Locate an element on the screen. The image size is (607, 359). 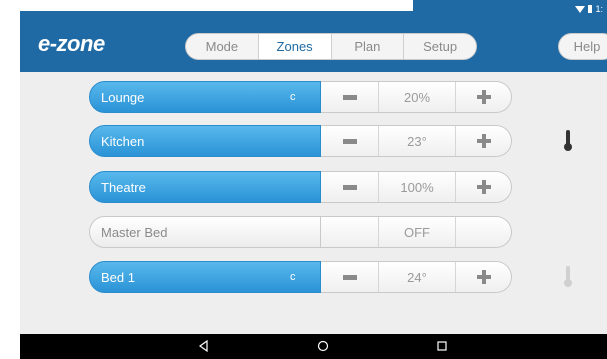
status-icons: 1: is located at coordinates (589, 9).